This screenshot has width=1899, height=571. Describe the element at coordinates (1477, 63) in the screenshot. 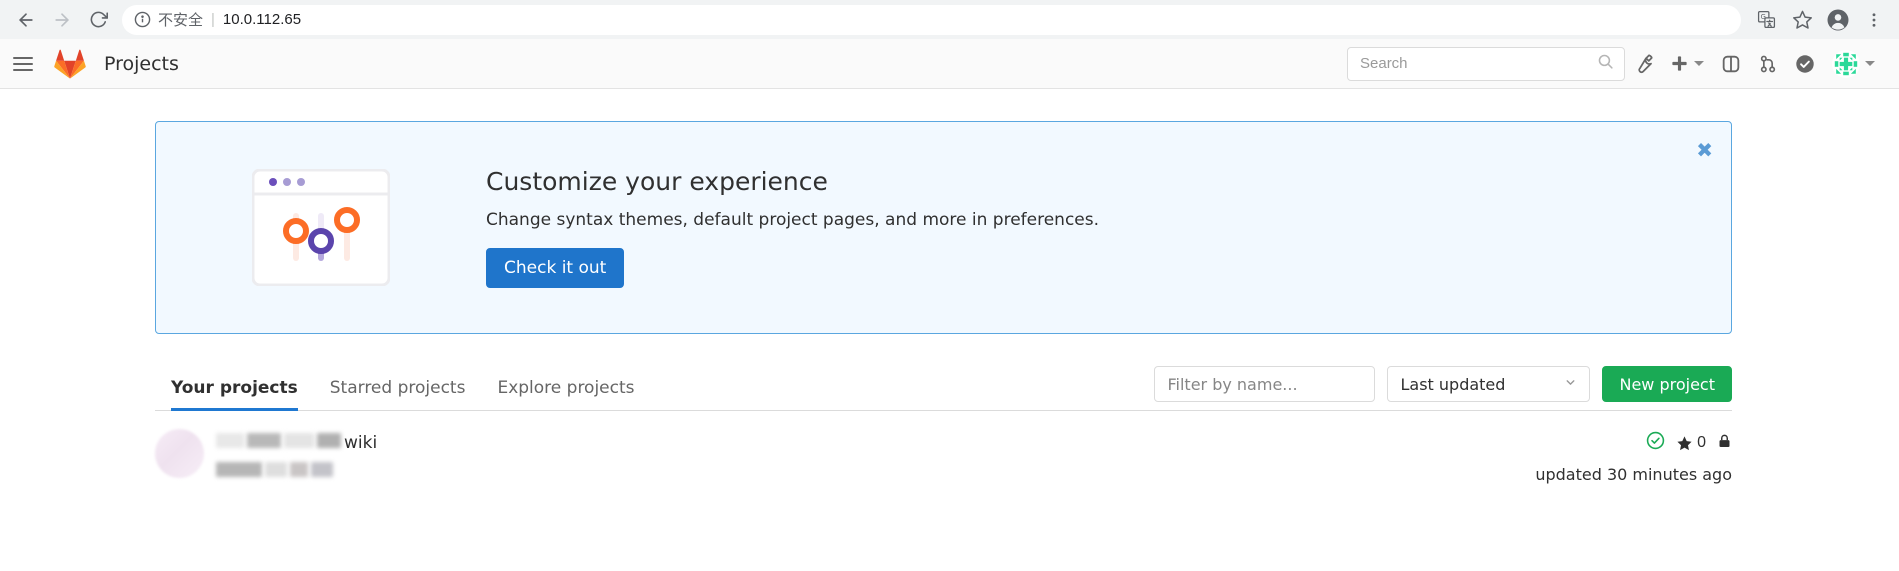

I see `search-input` at that location.